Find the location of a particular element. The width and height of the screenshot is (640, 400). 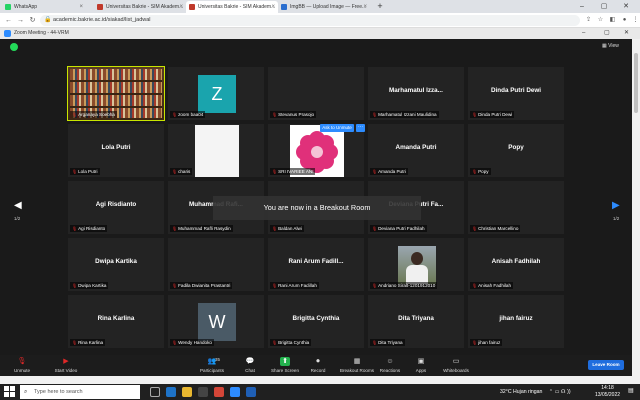

back-icon: ← is located at coordinates (8, 20).